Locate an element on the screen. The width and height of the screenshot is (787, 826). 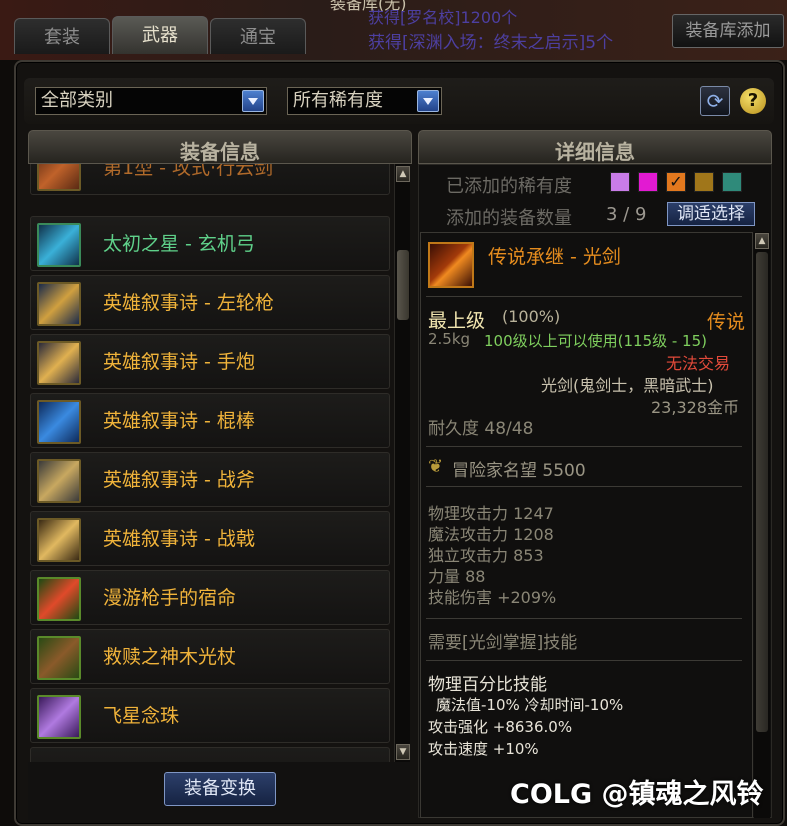
effect-line: 攻击强化 +8636.0% is located at coordinates (500, 727).